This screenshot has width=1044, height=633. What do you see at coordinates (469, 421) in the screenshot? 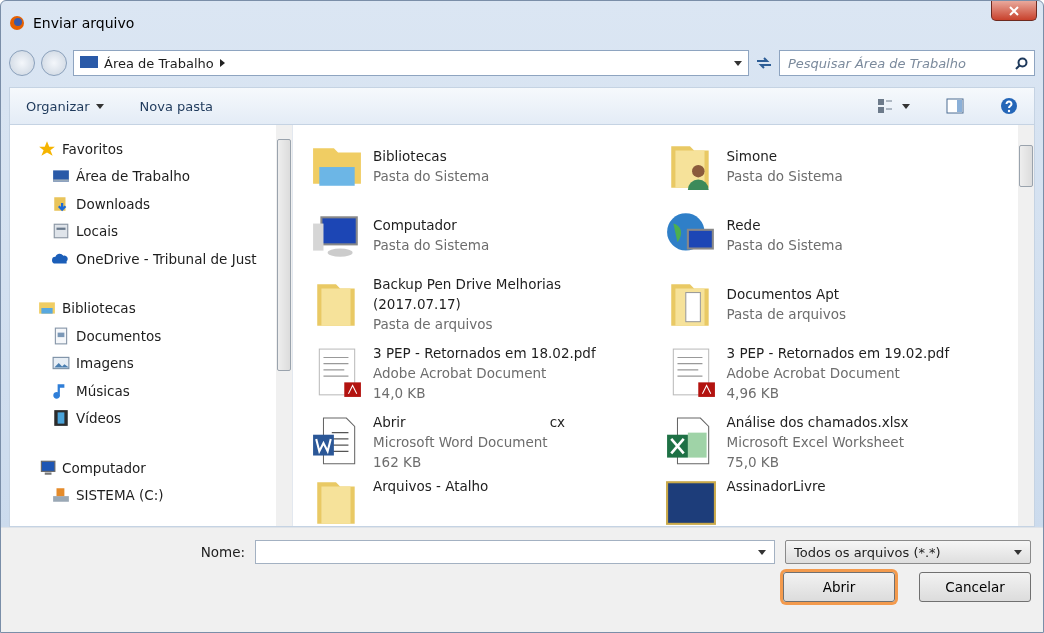
I see `file-name: Abrir cx` at bounding box center [469, 421].